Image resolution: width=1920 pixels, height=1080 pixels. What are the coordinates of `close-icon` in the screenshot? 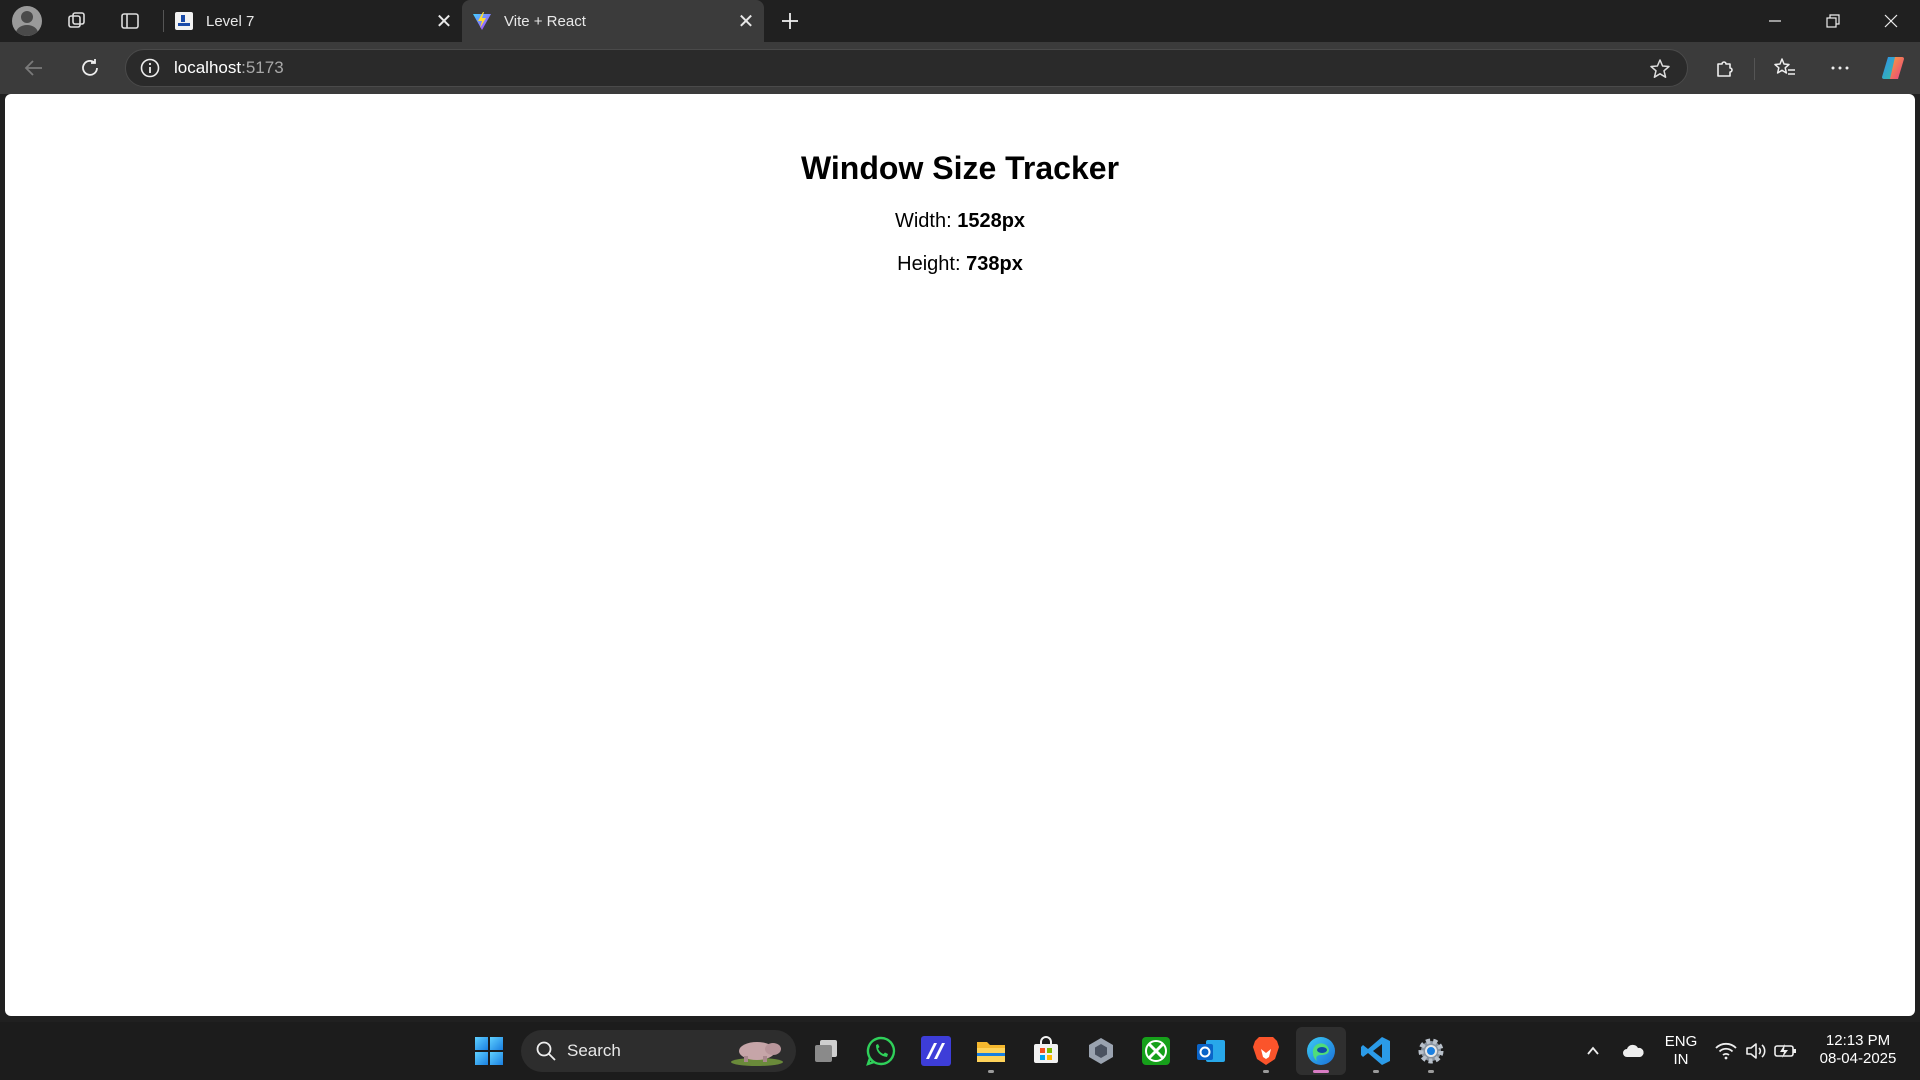 It's located at (1891, 21).